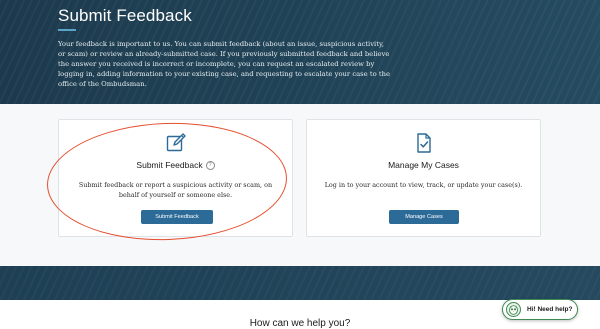 Image resolution: width=600 pixels, height=329 pixels. Describe the element at coordinates (423, 165) in the screenshot. I see `manage-cases-title: Manage My Cases` at that location.